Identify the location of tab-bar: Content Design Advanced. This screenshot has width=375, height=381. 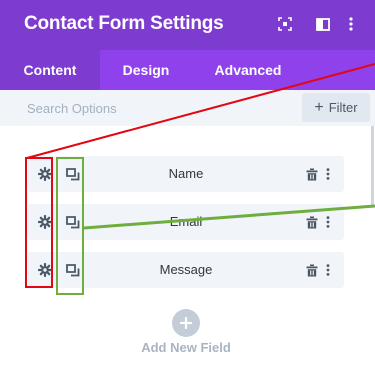
(187, 70).